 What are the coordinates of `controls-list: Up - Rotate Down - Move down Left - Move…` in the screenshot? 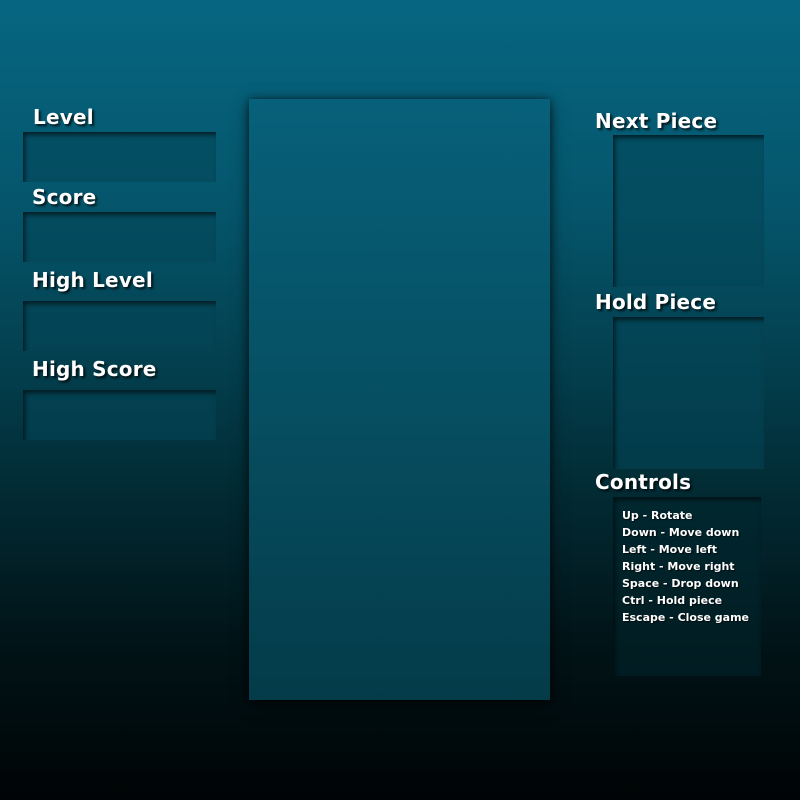 It's located at (685, 566).